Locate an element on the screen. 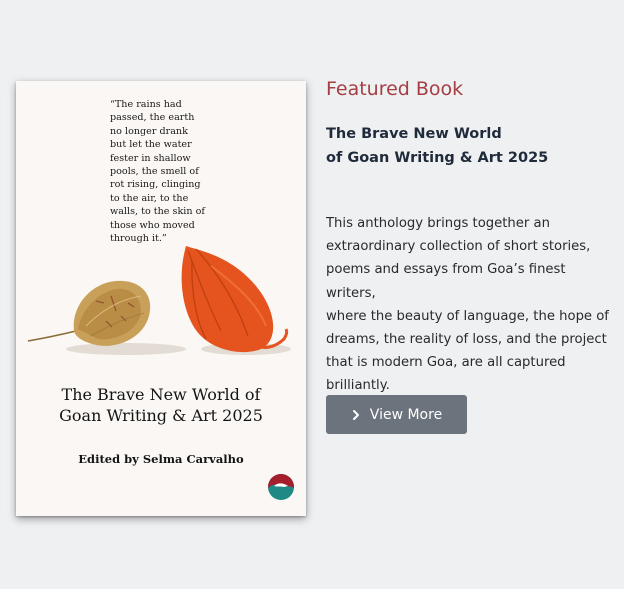  publisher-bird-logo-icon is located at coordinates (281, 487).